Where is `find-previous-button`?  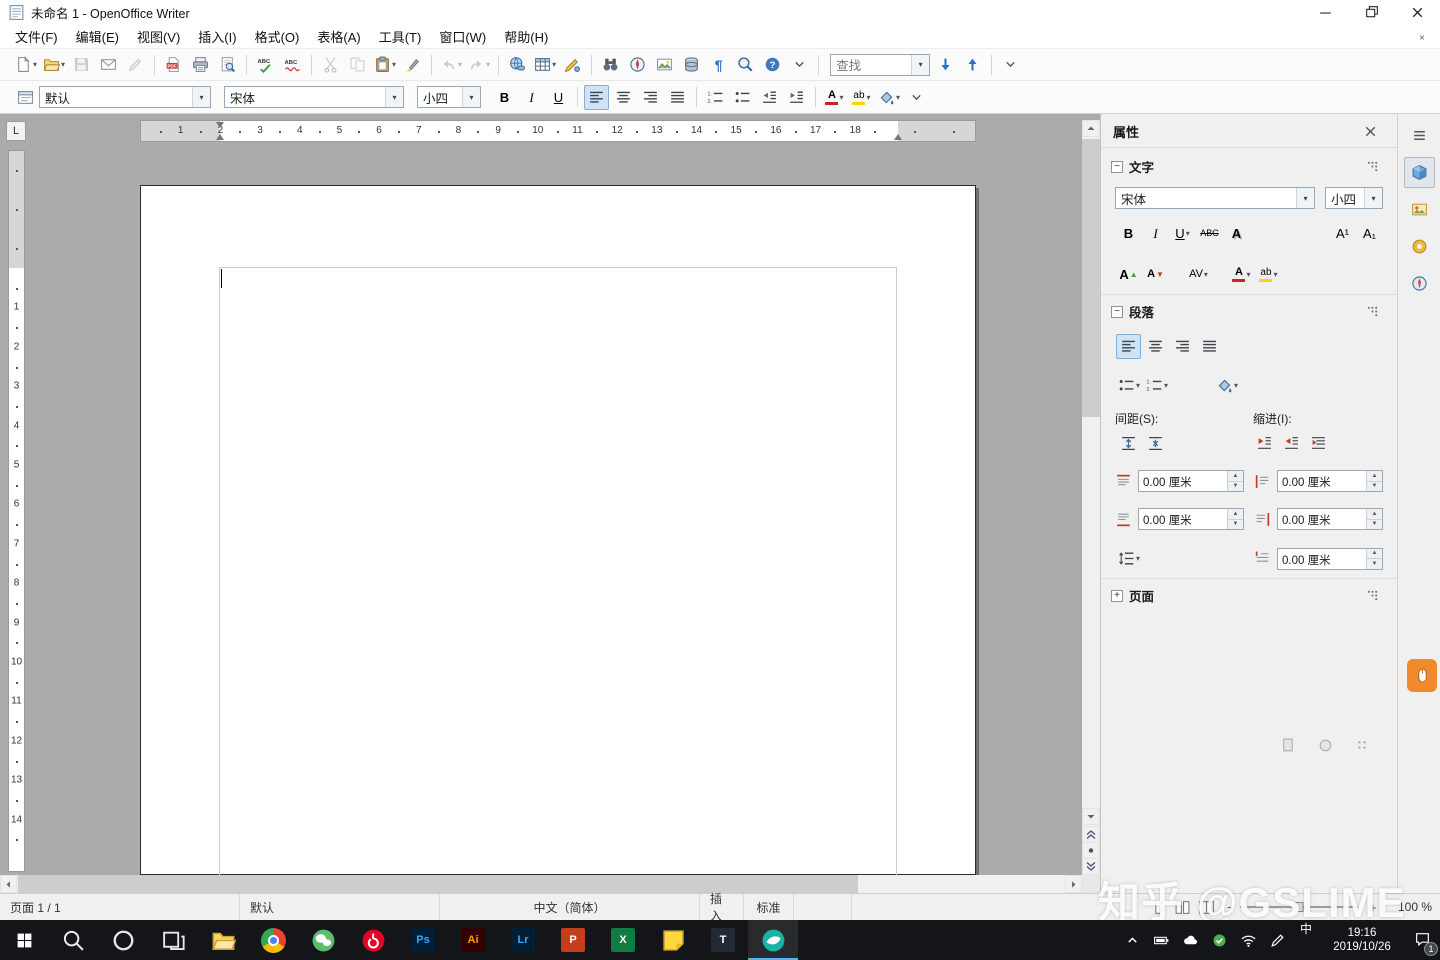
find-previous-button is located at coordinates (972, 64).